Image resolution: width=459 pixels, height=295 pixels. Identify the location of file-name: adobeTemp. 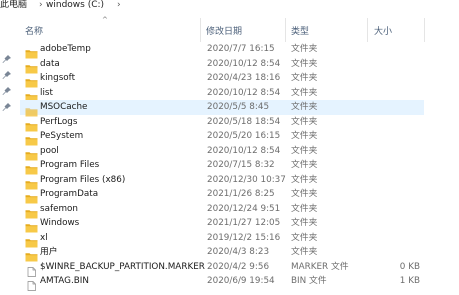
(65, 49).